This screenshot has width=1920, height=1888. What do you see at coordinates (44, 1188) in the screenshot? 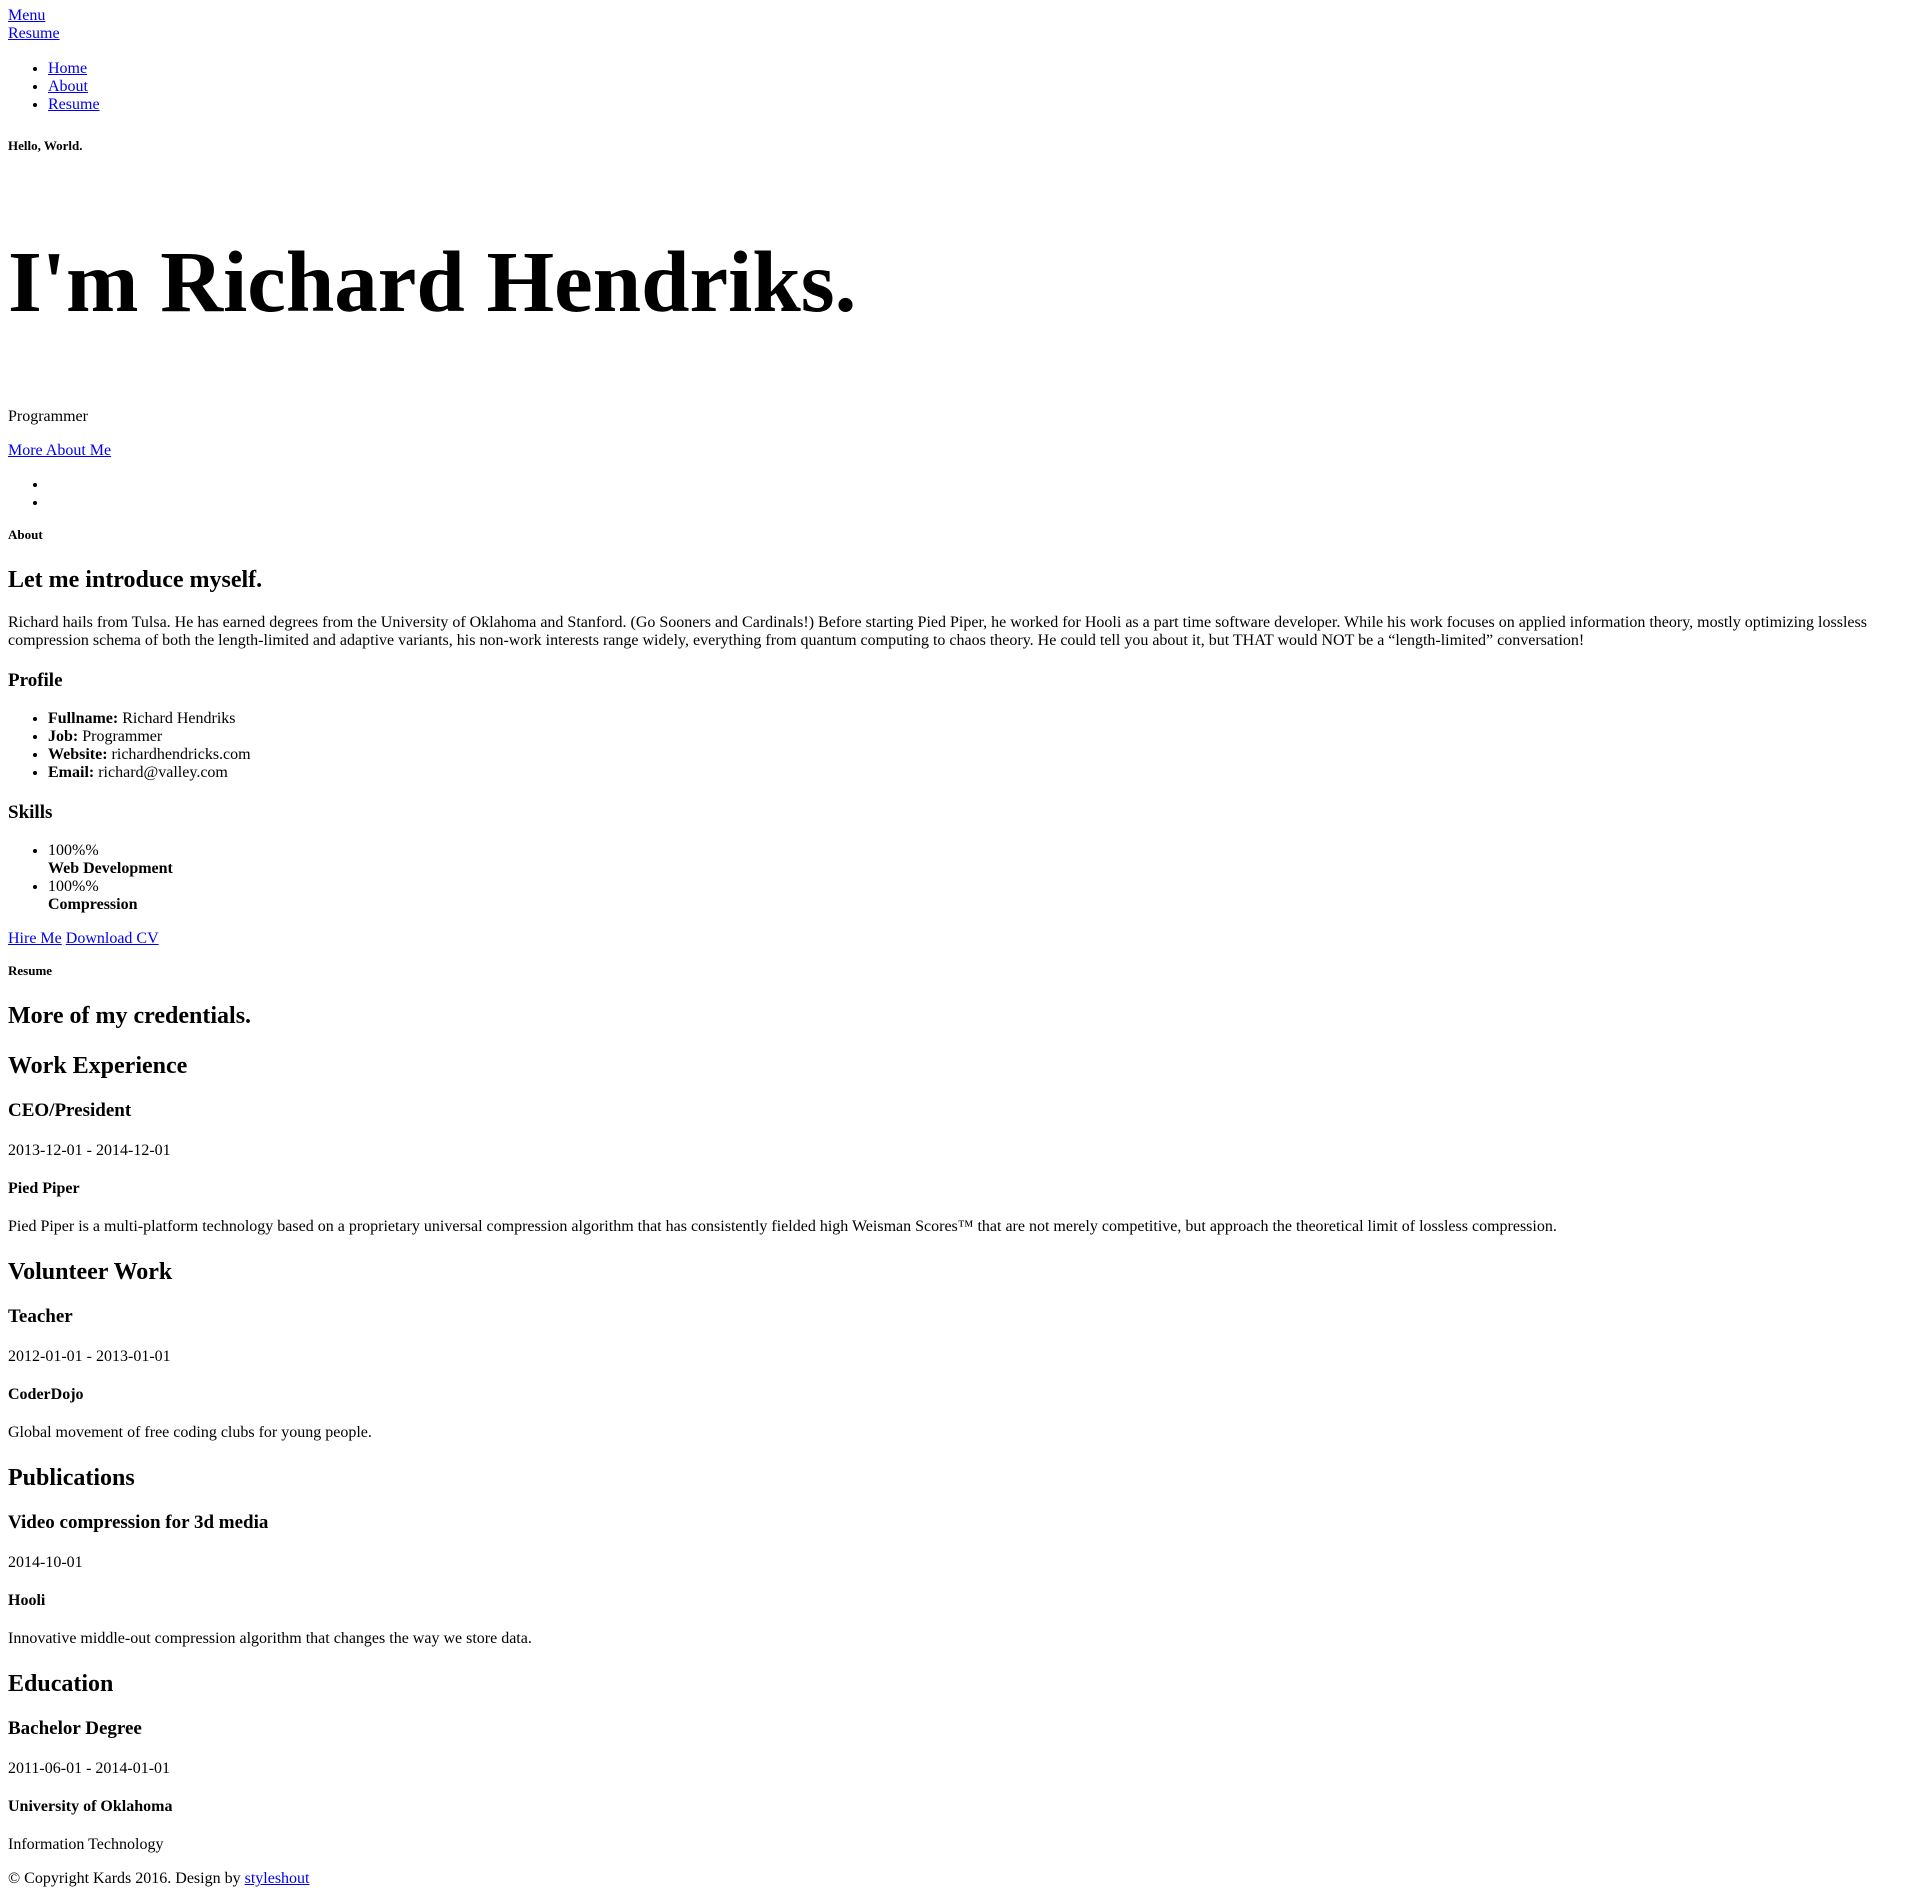
I see `work-org: Pied Piper` at bounding box center [44, 1188].